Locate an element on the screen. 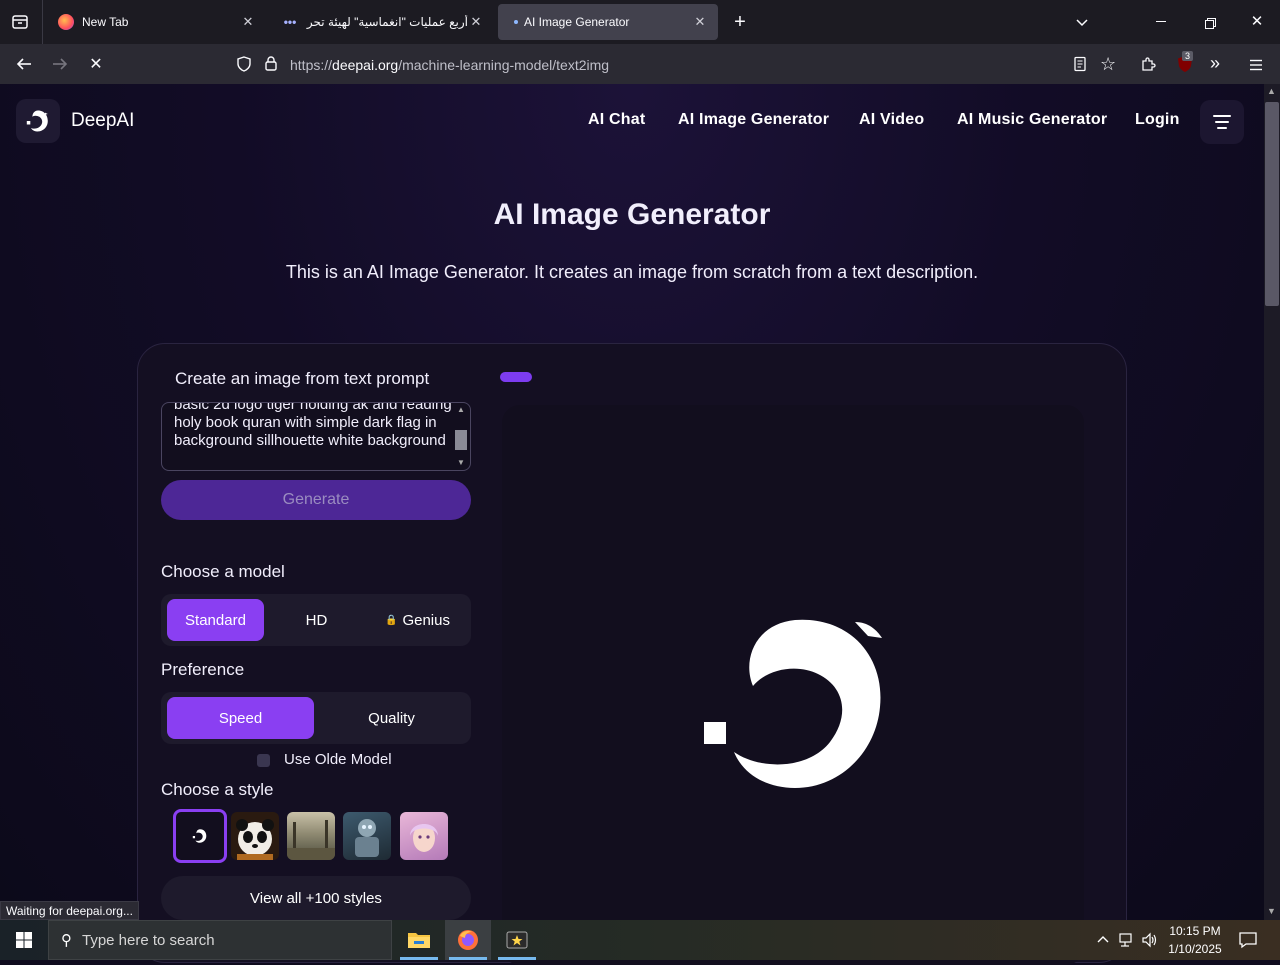  minimize-icon is located at coordinates (1161, 21).